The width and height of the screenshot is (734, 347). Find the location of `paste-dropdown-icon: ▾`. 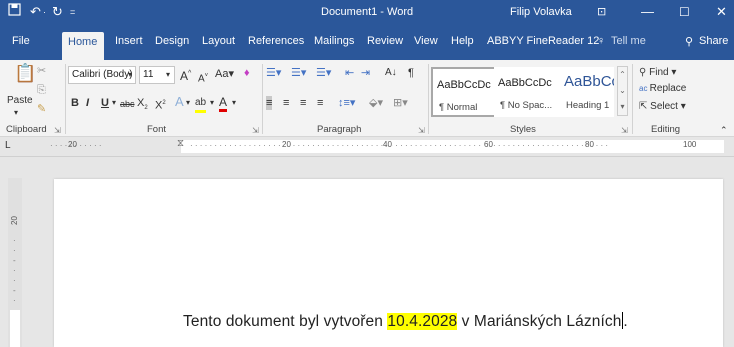

paste-dropdown-icon: ▾ is located at coordinates (16, 113).